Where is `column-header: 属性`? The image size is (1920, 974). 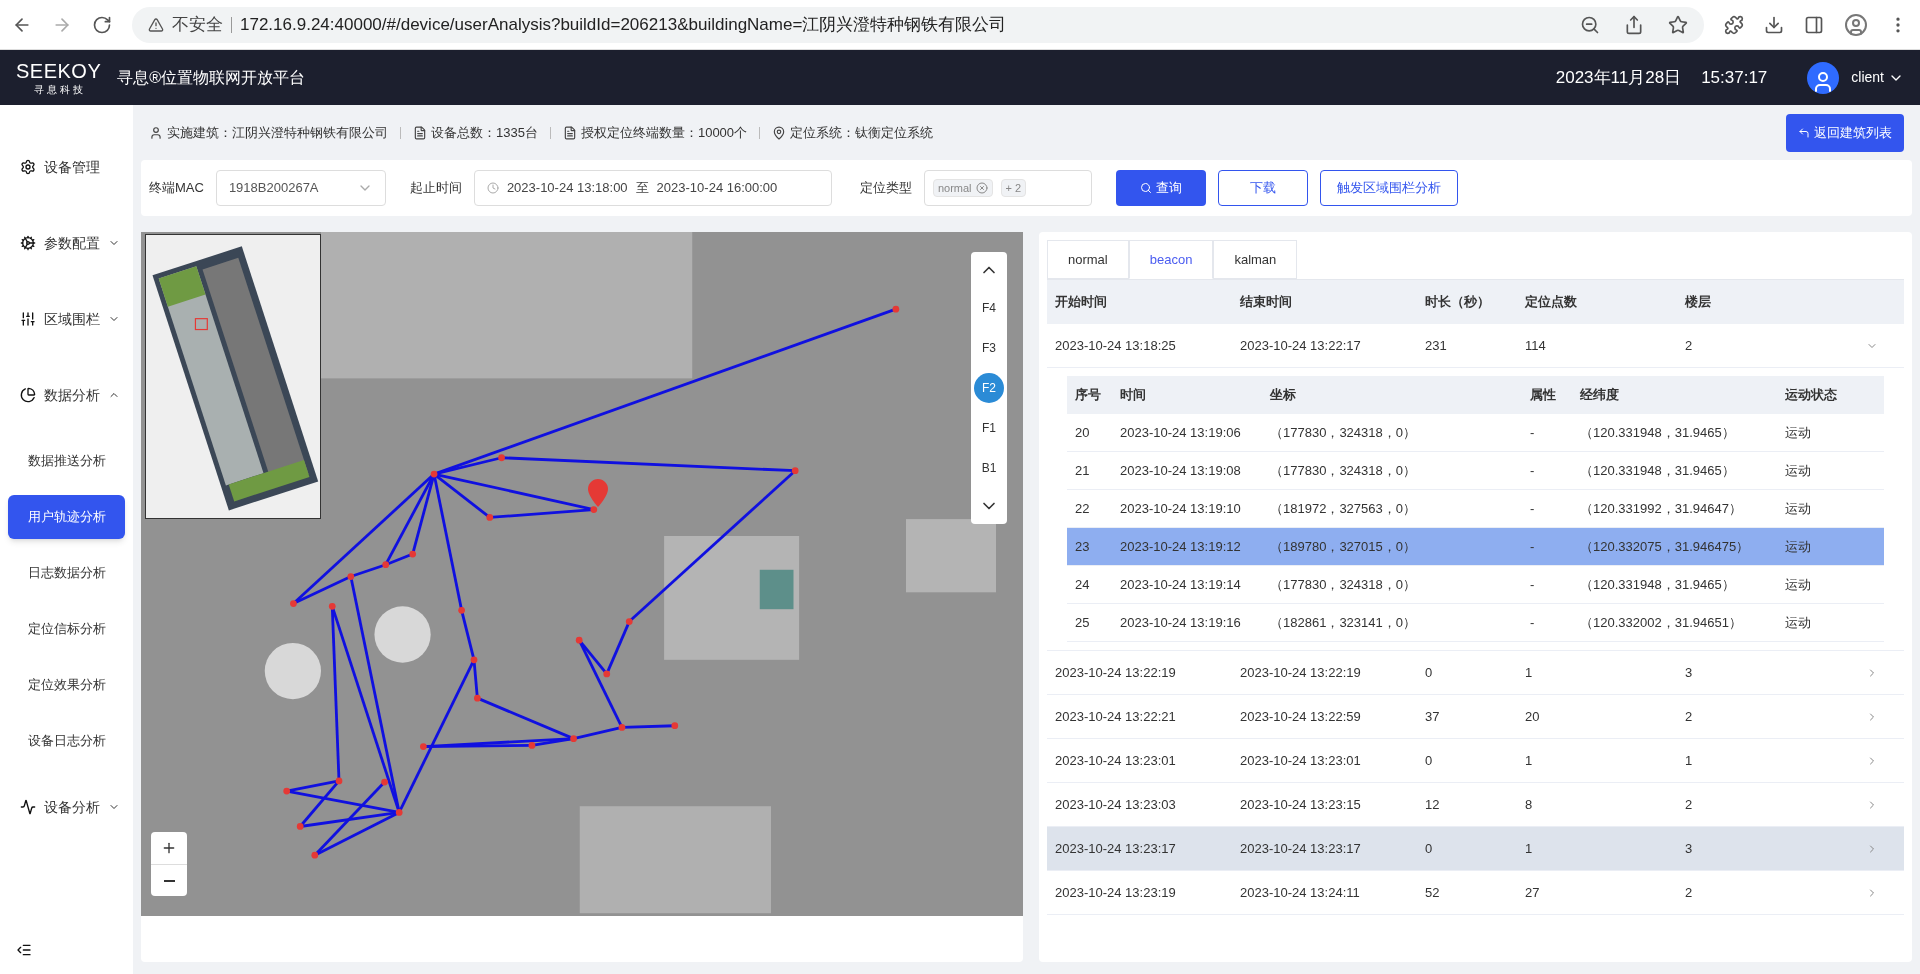 column-header: 属性 is located at coordinates (1543, 395).